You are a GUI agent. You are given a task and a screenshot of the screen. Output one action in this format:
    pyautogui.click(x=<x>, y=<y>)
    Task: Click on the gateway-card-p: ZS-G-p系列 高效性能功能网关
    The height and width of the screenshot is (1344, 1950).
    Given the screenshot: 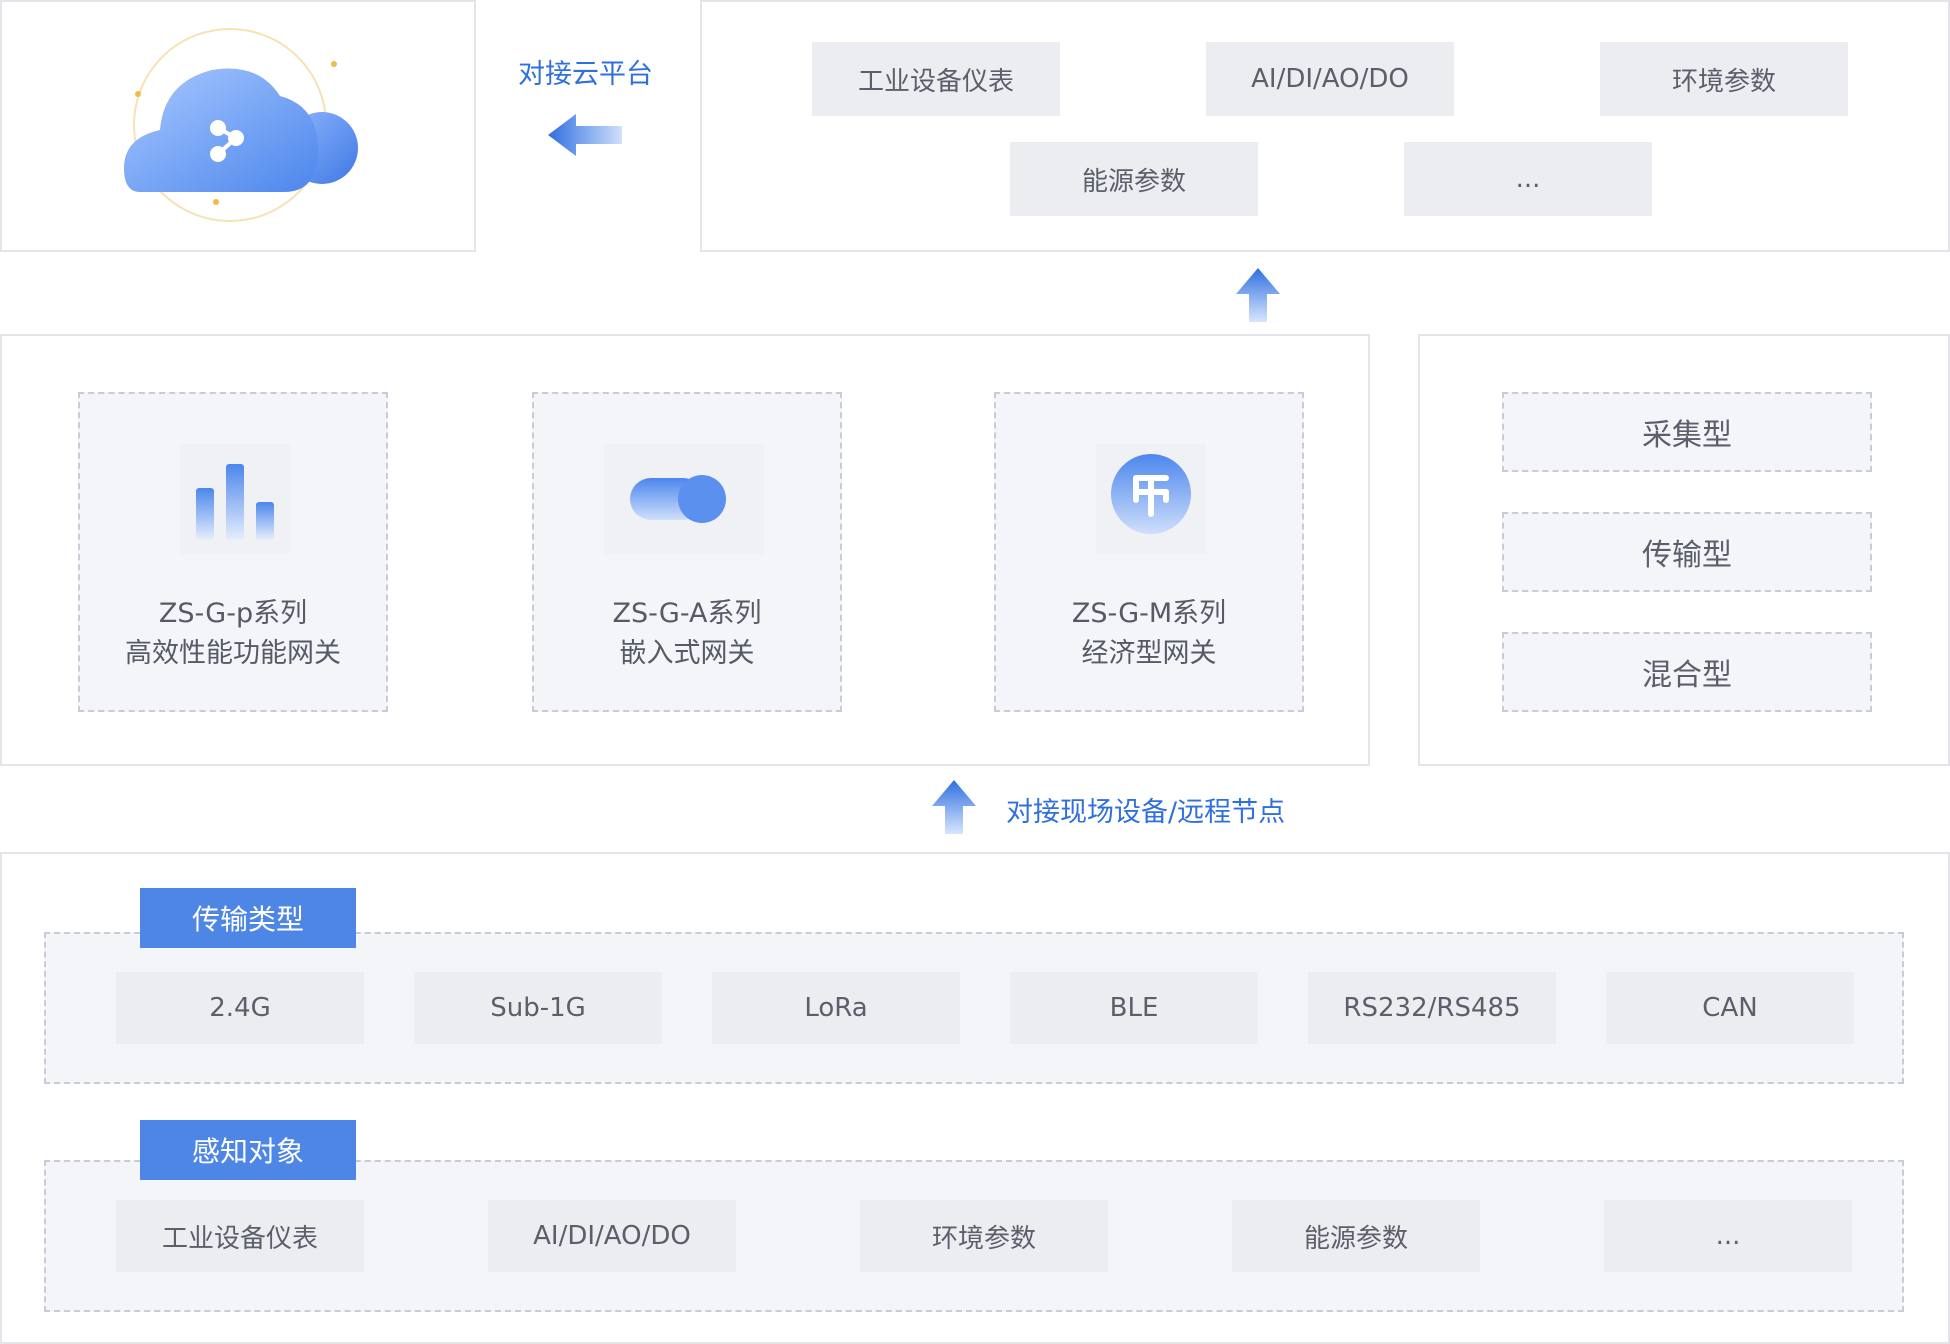 What is the action you would take?
    pyautogui.click(x=233, y=552)
    